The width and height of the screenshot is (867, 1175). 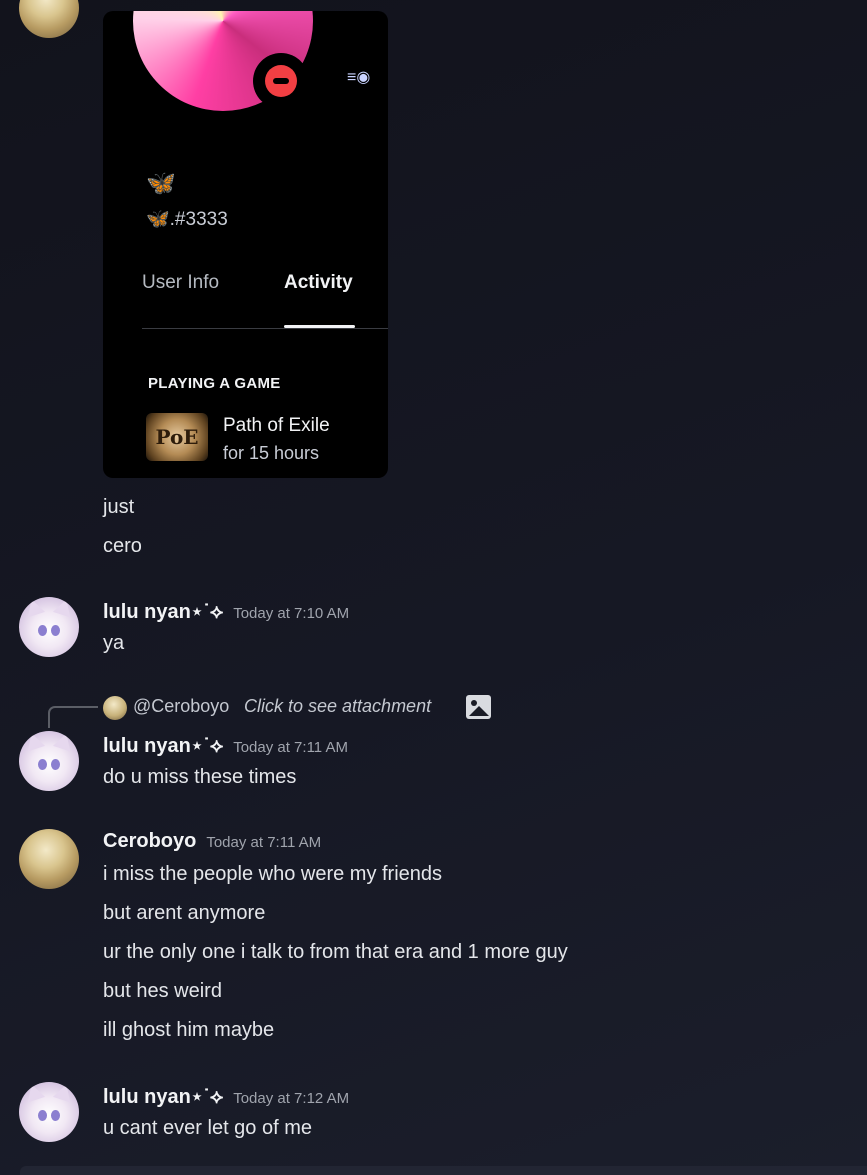 I want to click on reply-username: @Ceroboyo, so click(x=181, y=706).